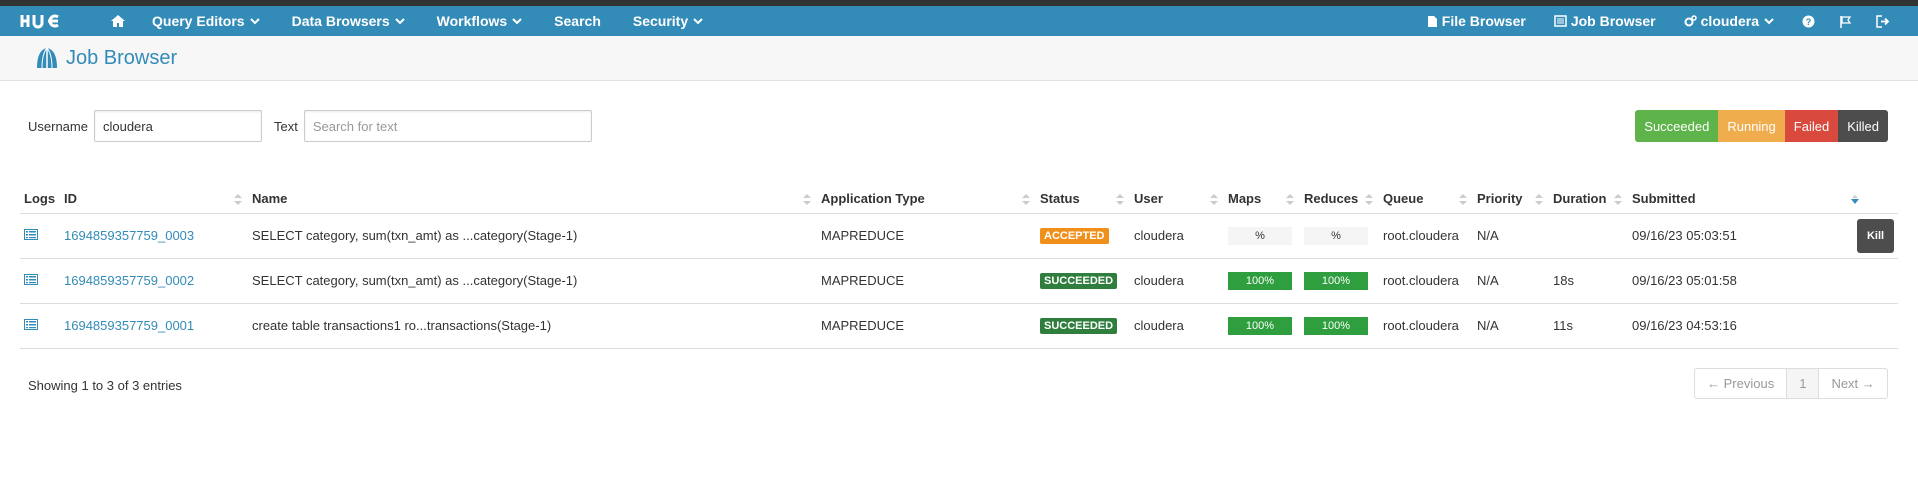 The image size is (1918, 495). I want to click on actions-cell, so click(1868, 281).